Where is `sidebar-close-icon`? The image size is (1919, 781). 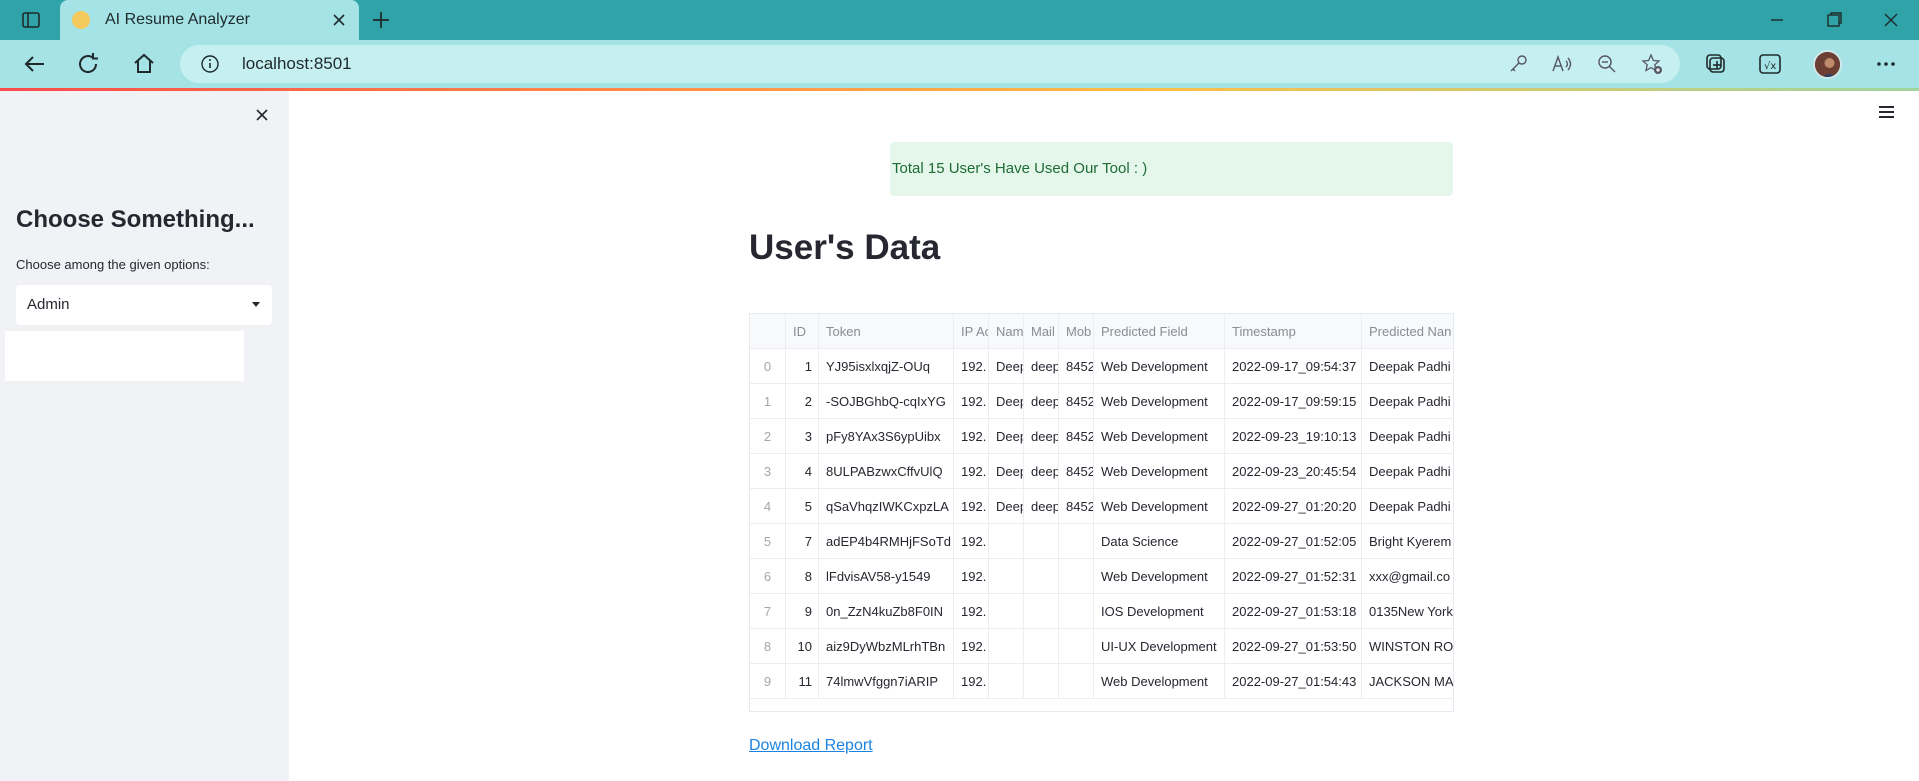 sidebar-close-icon is located at coordinates (262, 115).